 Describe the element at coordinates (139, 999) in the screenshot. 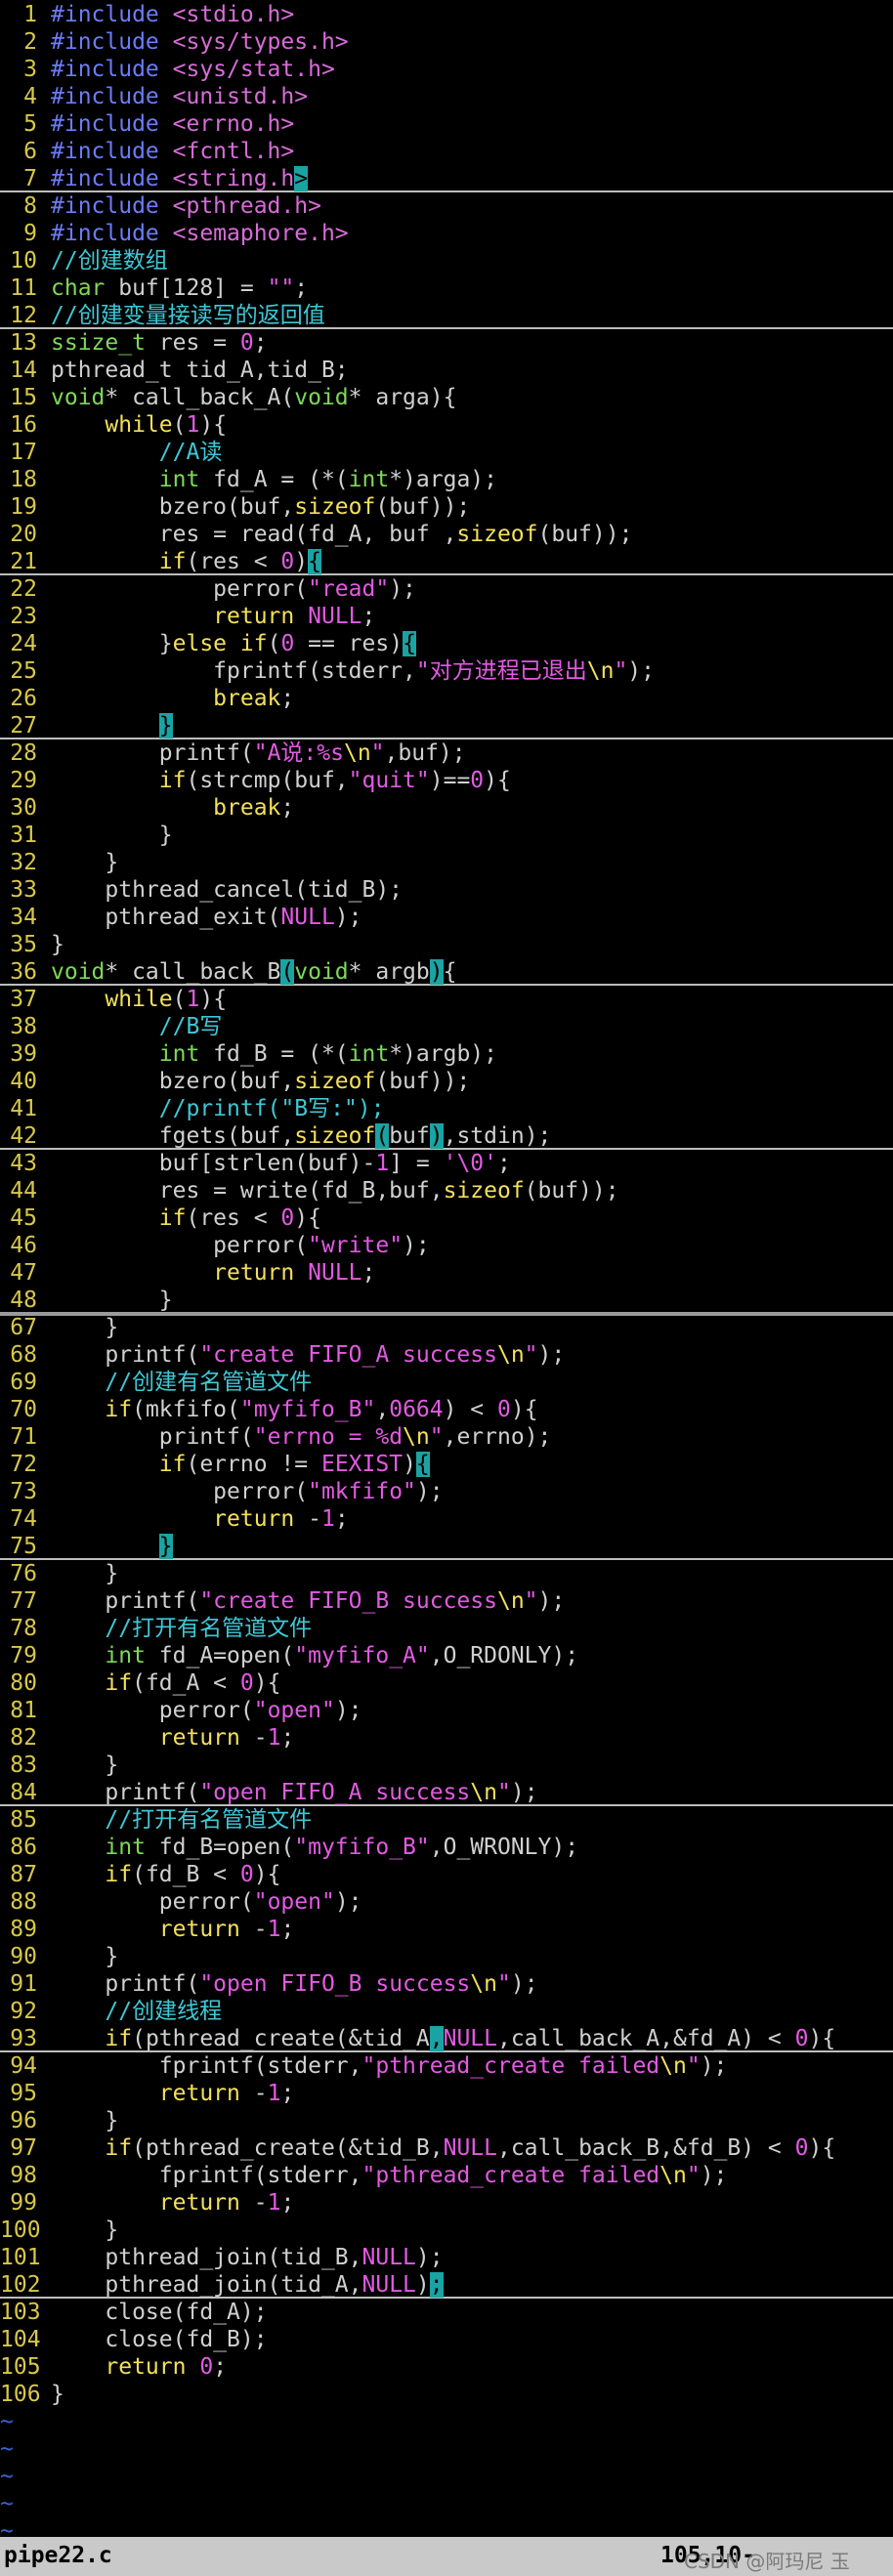

I see `code-text: while(1){` at that location.